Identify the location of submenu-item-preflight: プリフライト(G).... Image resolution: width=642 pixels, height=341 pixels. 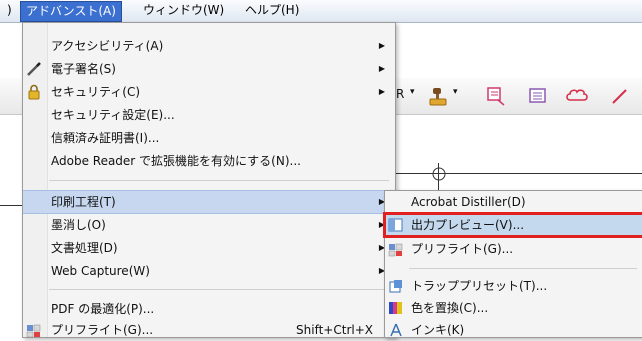
(513, 249).